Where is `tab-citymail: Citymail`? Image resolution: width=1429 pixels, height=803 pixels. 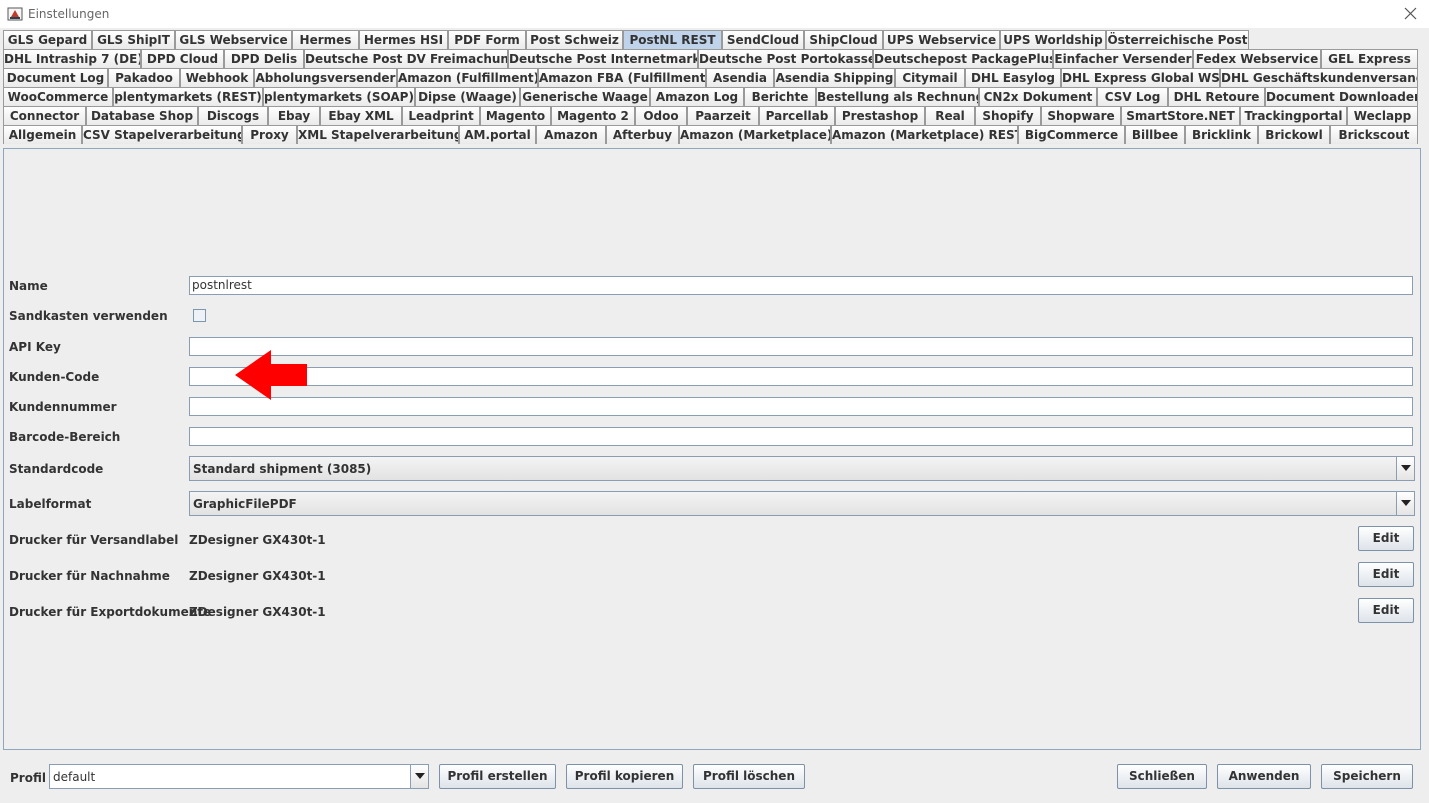 tab-citymail: Citymail is located at coordinates (930, 77).